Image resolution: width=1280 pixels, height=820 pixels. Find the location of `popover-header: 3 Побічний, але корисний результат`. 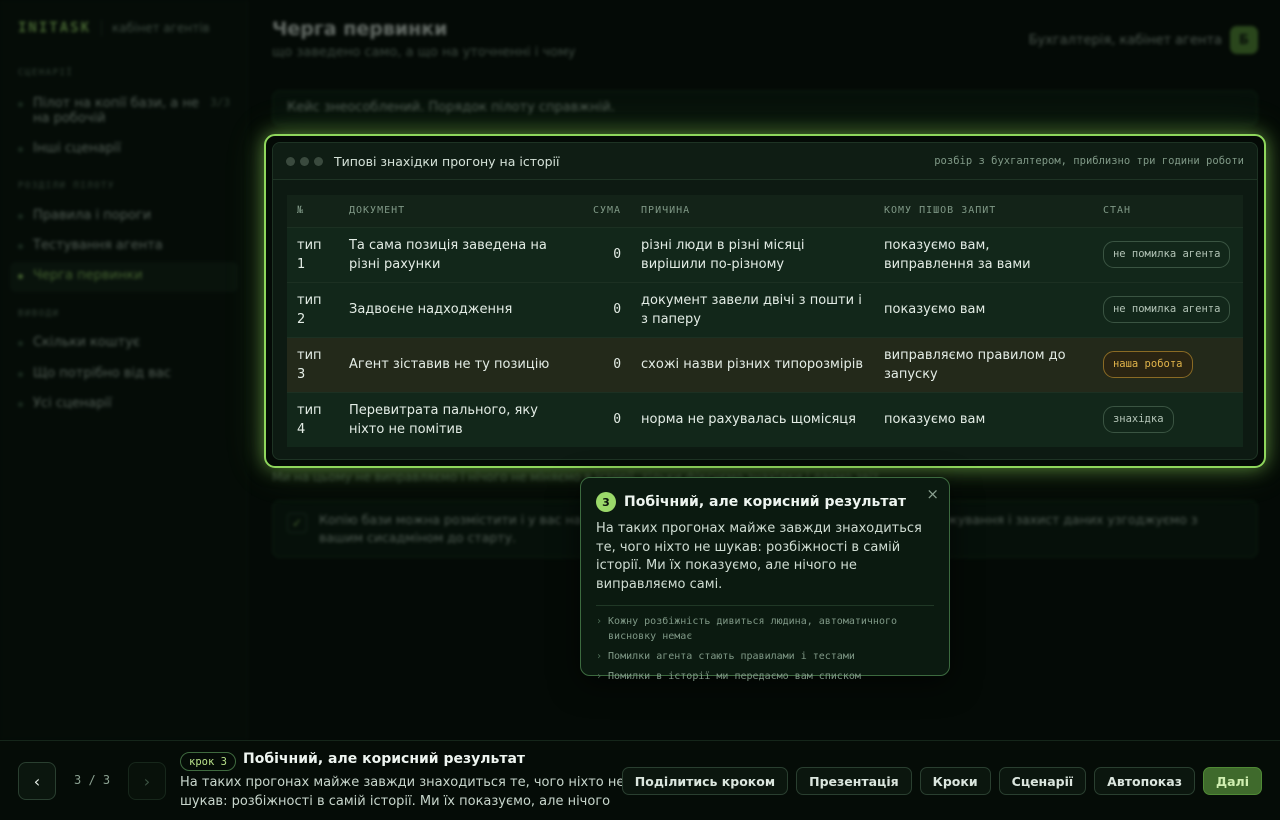

popover-header: 3 Побічний, але корисний результат is located at coordinates (765, 502).